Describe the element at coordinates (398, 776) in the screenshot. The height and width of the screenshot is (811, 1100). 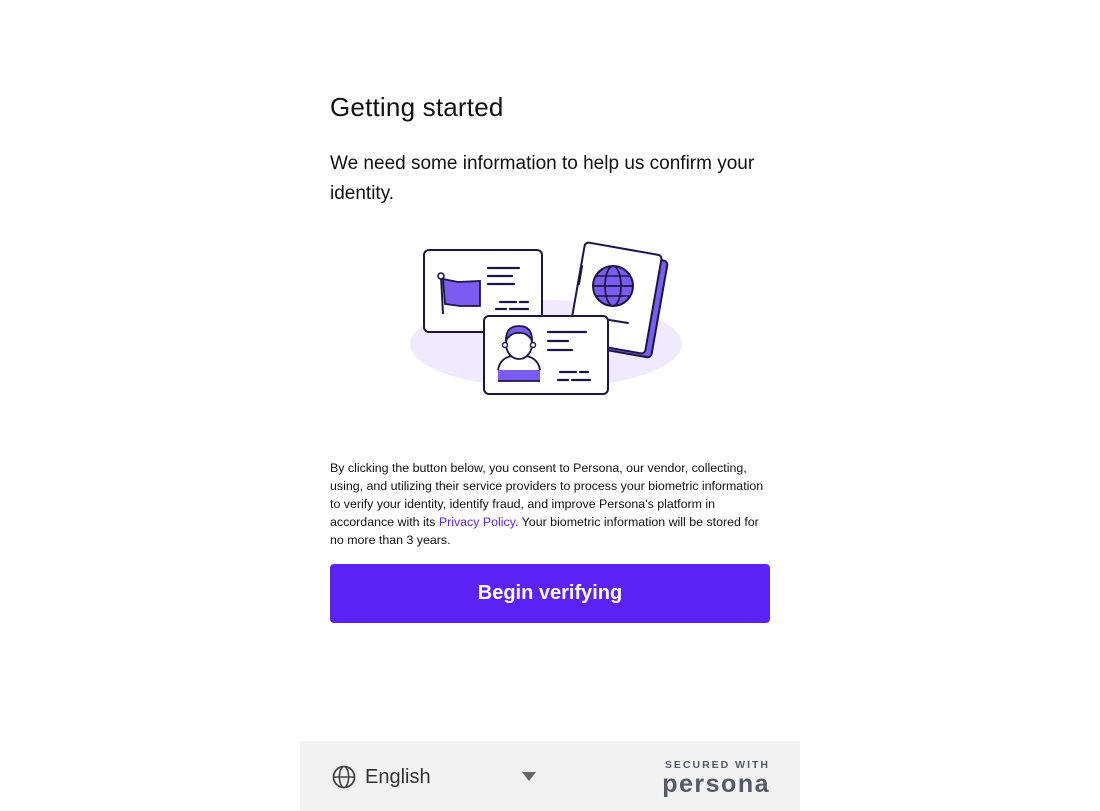
I see `selected-language: English` at that location.